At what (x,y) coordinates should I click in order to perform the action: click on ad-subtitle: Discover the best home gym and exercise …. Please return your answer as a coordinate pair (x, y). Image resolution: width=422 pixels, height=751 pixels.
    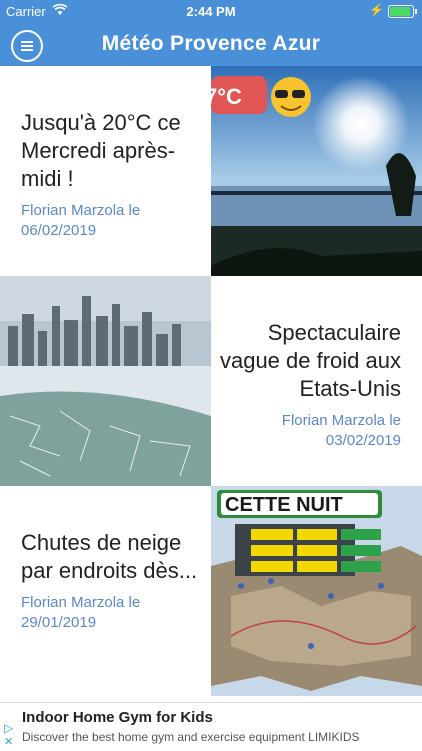
    Looking at the image, I should click on (191, 737).